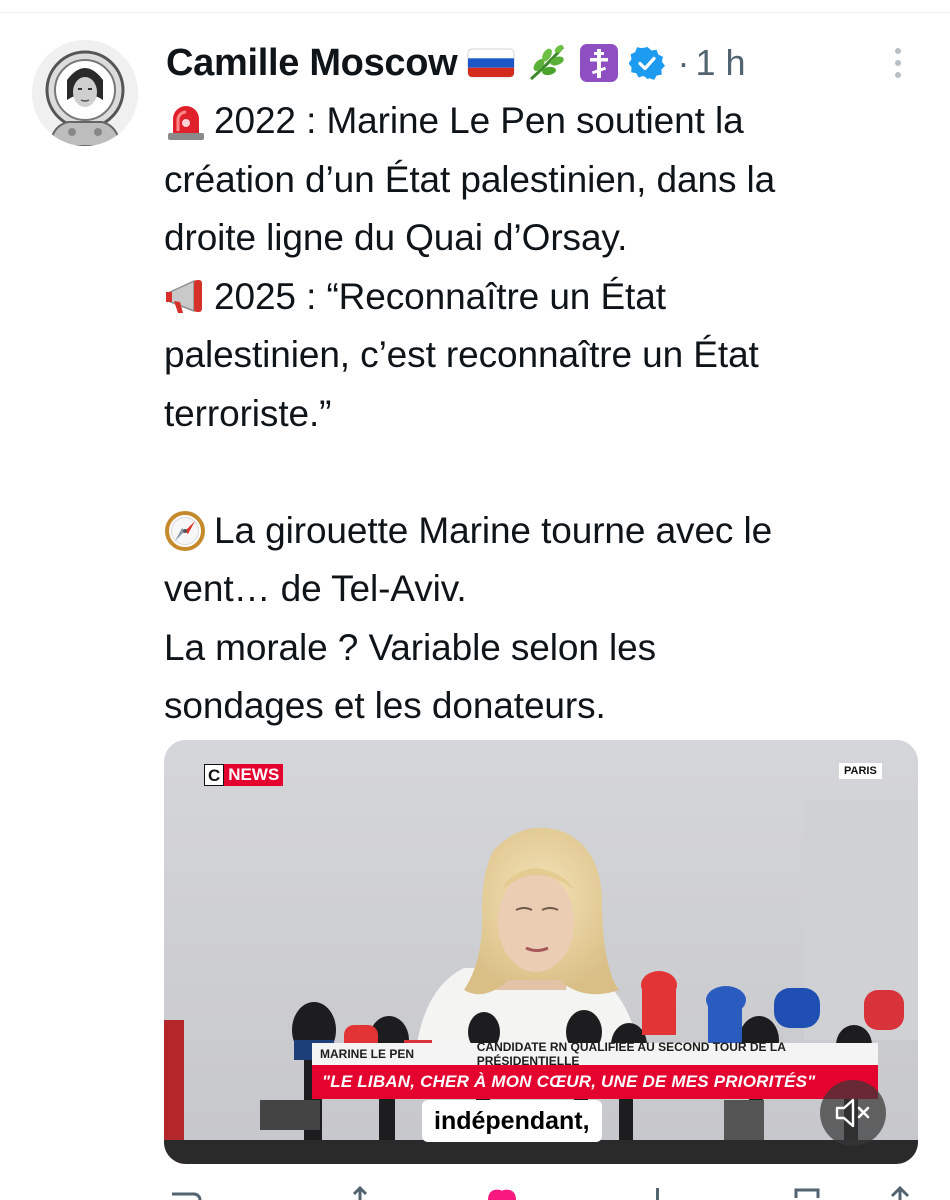 This screenshot has height=1200, width=950. I want to click on tweet-line: droite ligne du Quai d’Orsay., so click(544, 238).